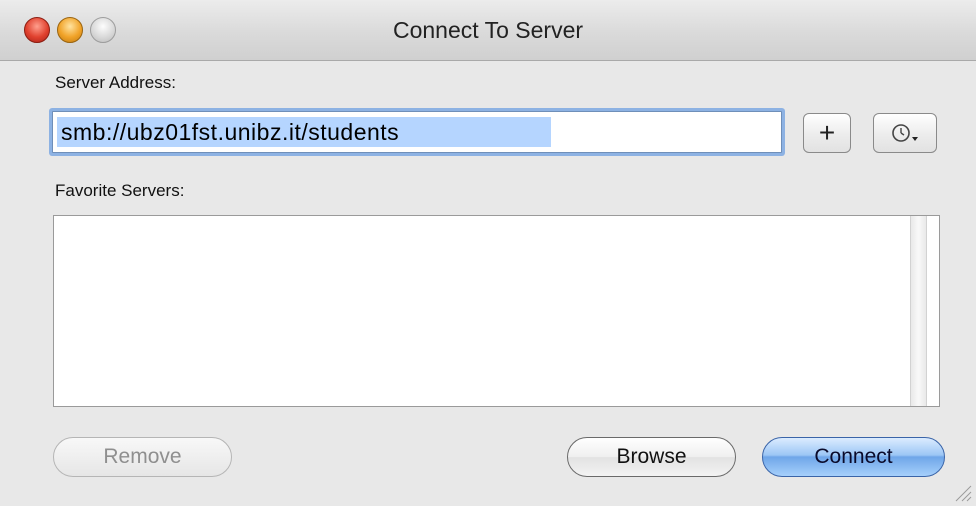 The width and height of the screenshot is (976, 506). What do you see at coordinates (962, 492) in the screenshot?
I see `resize-grip-icon` at bounding box center [962, 492].